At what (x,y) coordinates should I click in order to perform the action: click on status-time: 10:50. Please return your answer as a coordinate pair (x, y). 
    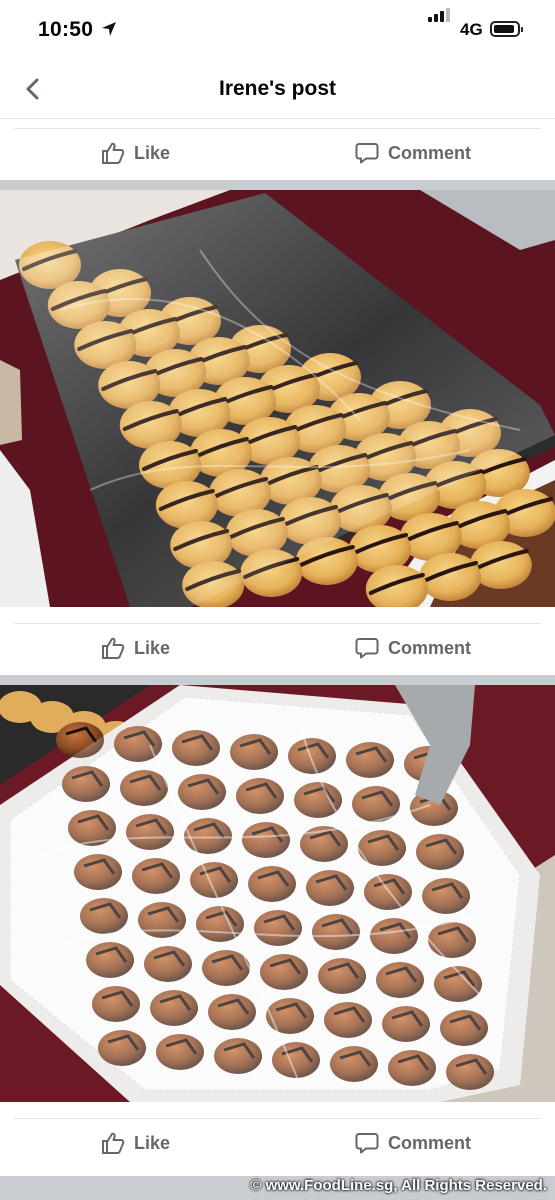
    Looking at the image, I should click on (66, 29).